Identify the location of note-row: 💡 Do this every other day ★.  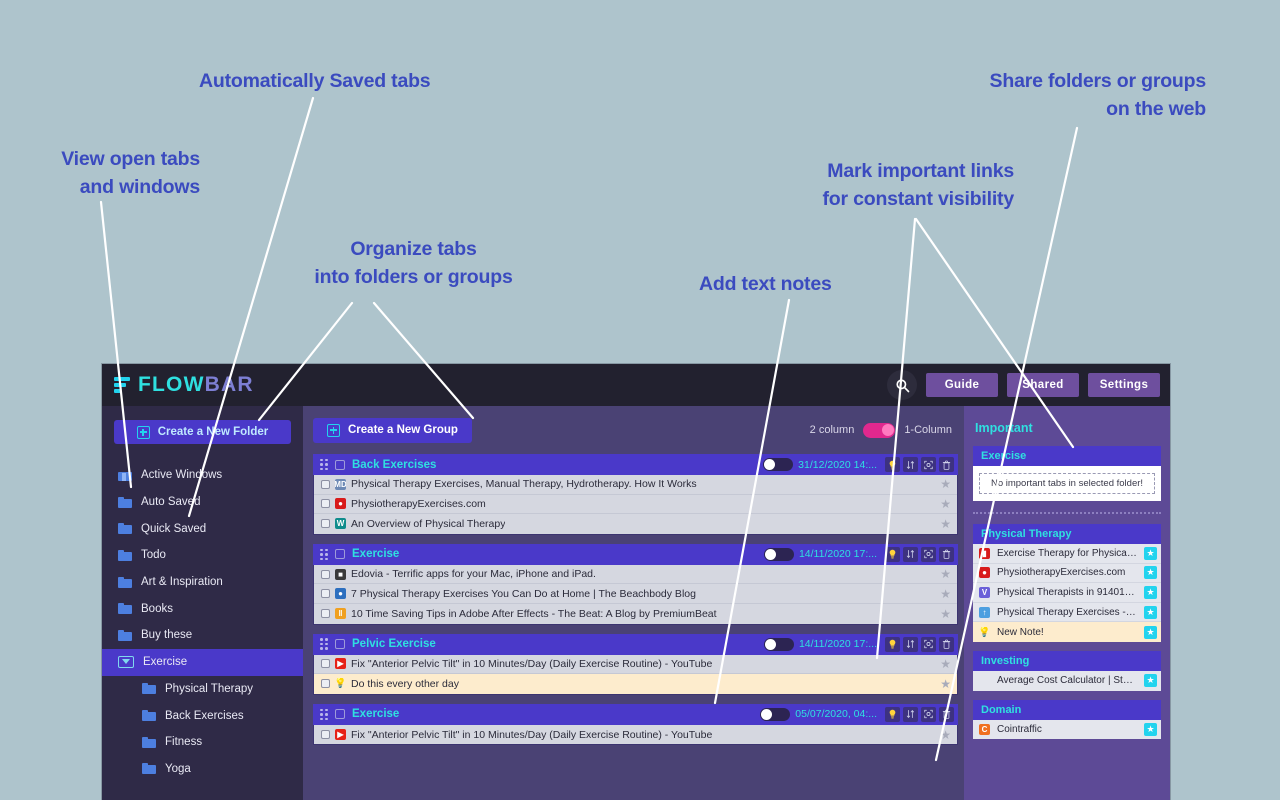
(635, 684).